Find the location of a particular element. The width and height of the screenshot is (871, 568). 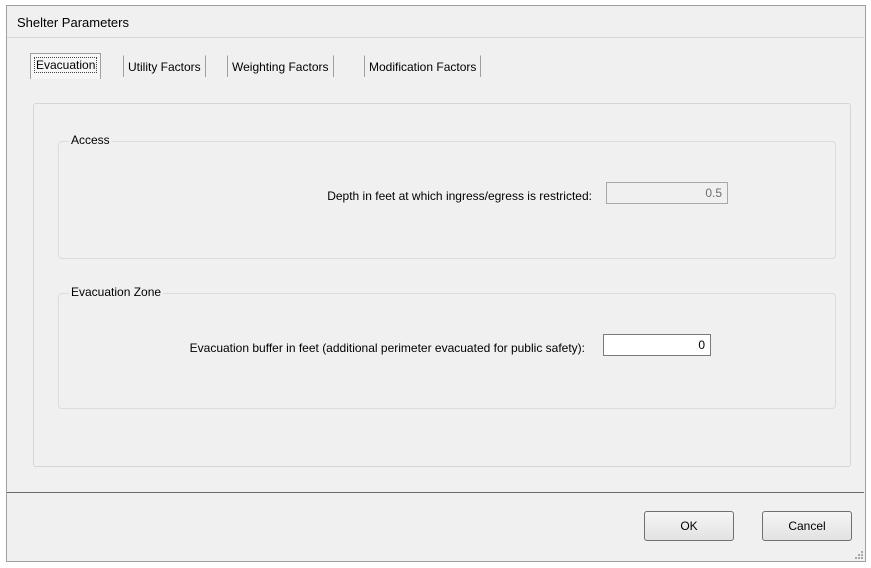

depth-field: 0.5 is located at coordinates (667, 193).